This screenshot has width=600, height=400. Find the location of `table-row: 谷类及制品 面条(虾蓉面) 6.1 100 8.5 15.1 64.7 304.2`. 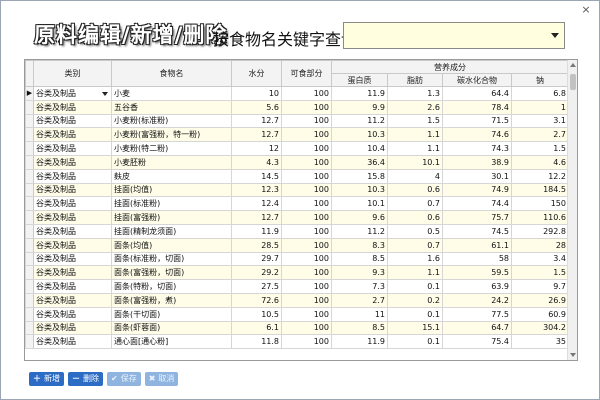

table-row: 谷类及制品 面条(虾蓉面) 6.1 100 8.5 15.1 64.7 304.2 is located at coordinates (297, 328).